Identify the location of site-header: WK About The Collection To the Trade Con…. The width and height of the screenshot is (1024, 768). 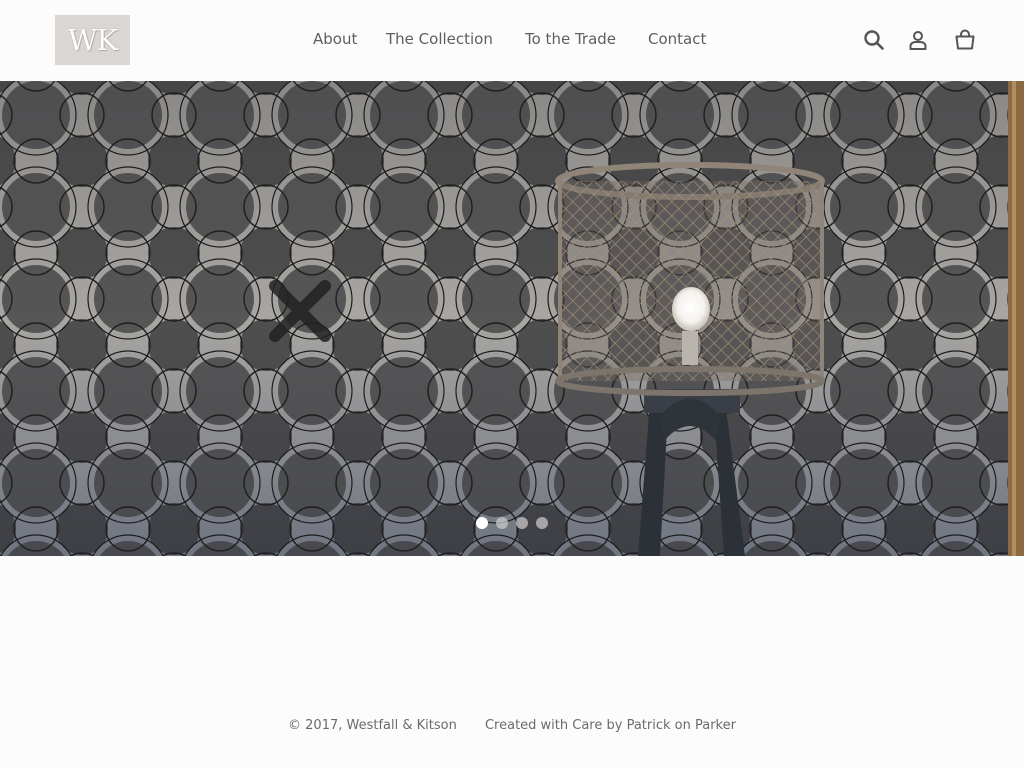
(512, 40).